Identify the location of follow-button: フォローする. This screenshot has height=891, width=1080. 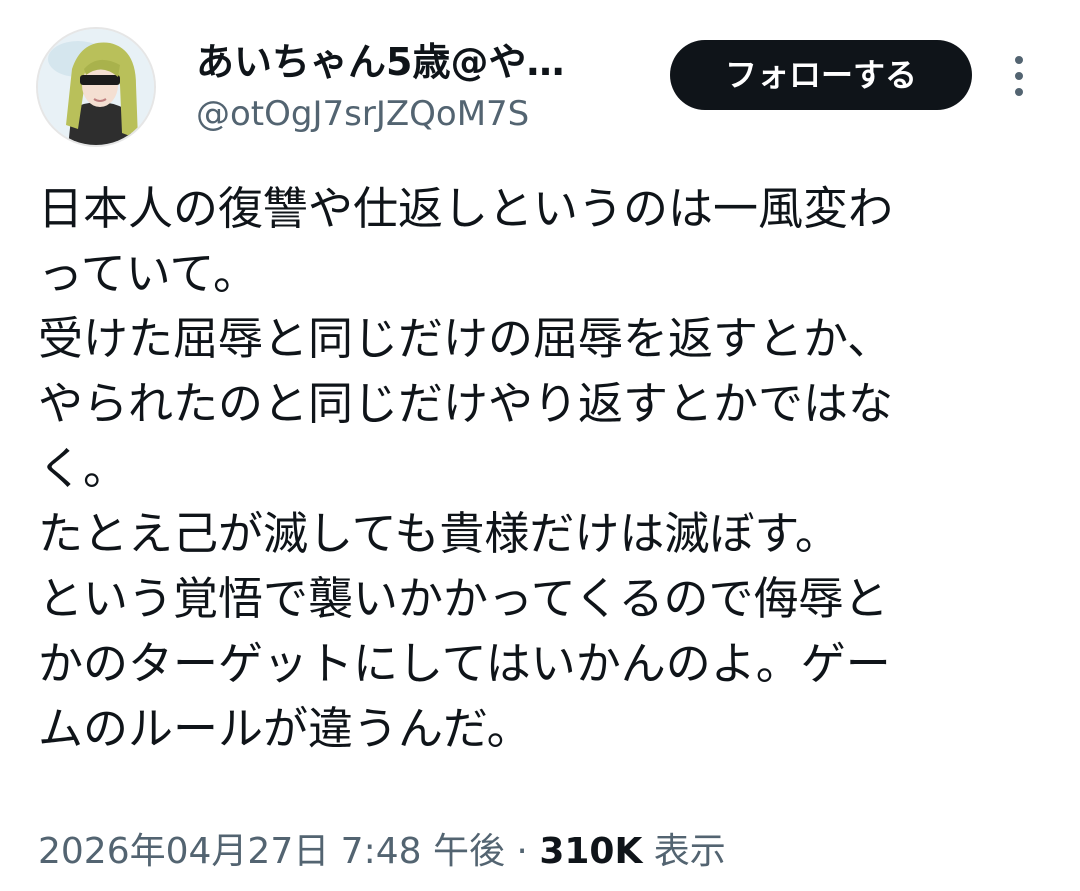
(821, 75).